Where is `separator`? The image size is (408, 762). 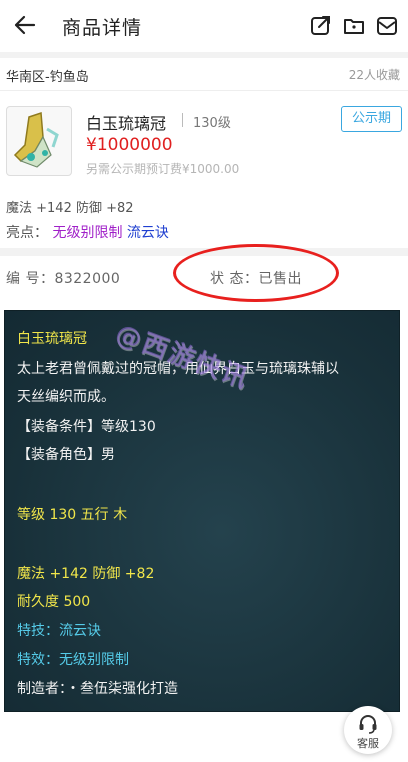 separator is located at coordinates (182, 120).